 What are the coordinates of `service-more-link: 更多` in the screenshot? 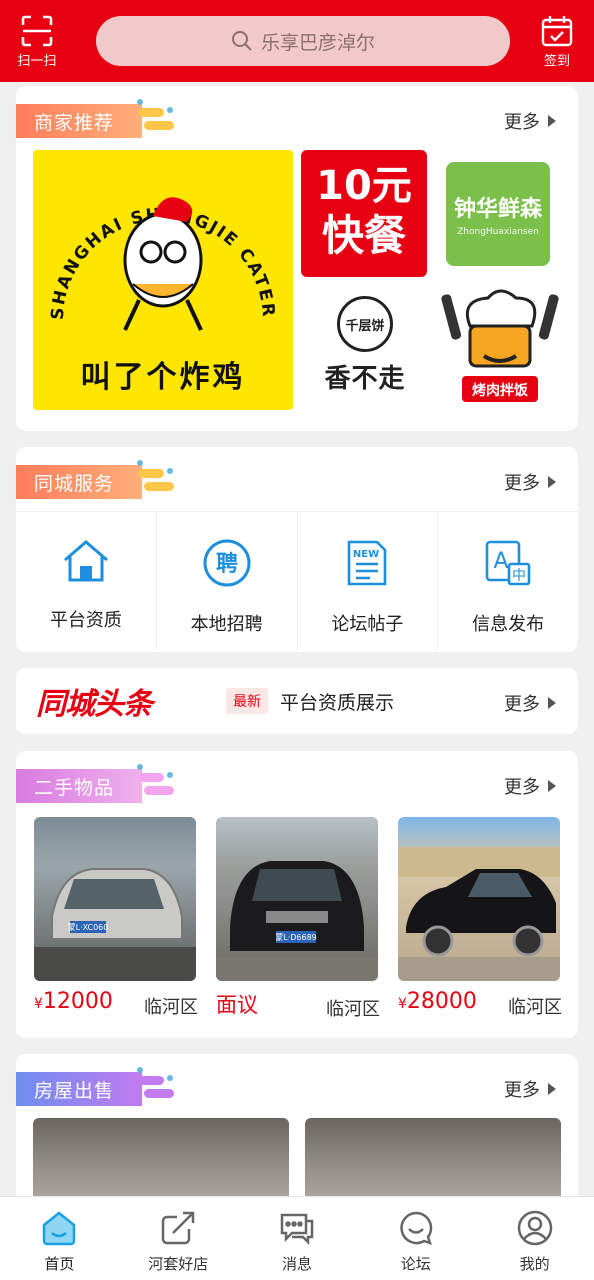 It's located at (530, 482).